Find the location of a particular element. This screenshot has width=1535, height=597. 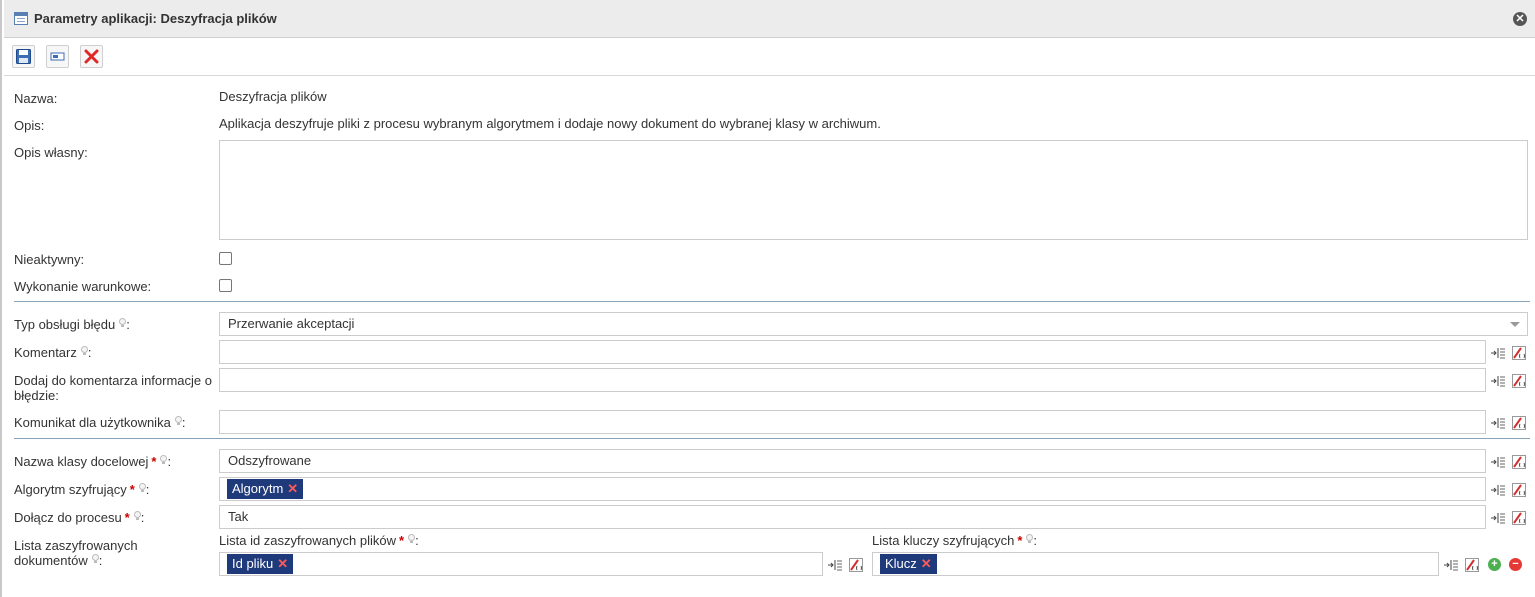

close-window-icon: ✕ is located at coordinates (1520, 19).